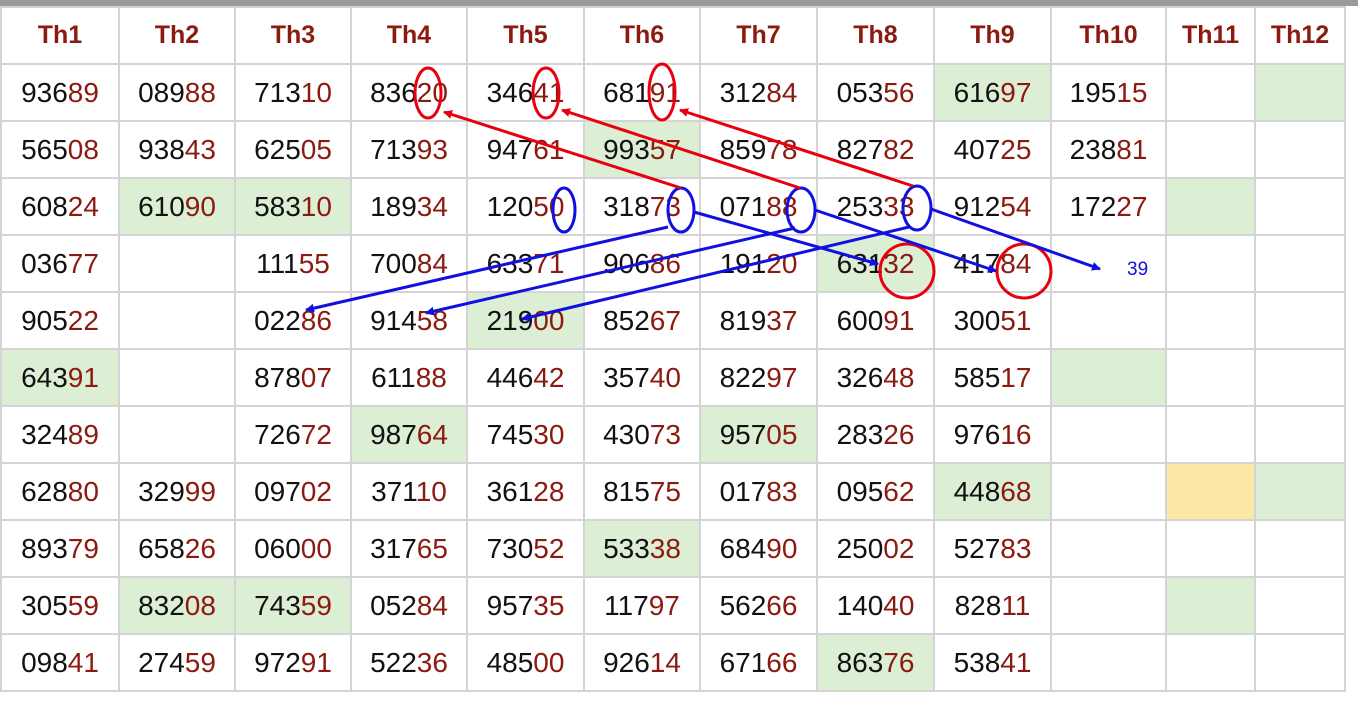  What do you see at coordinates (525, 605) in the screenshot?
I see `result-cell: 95735` at bounding box center [525, 605].